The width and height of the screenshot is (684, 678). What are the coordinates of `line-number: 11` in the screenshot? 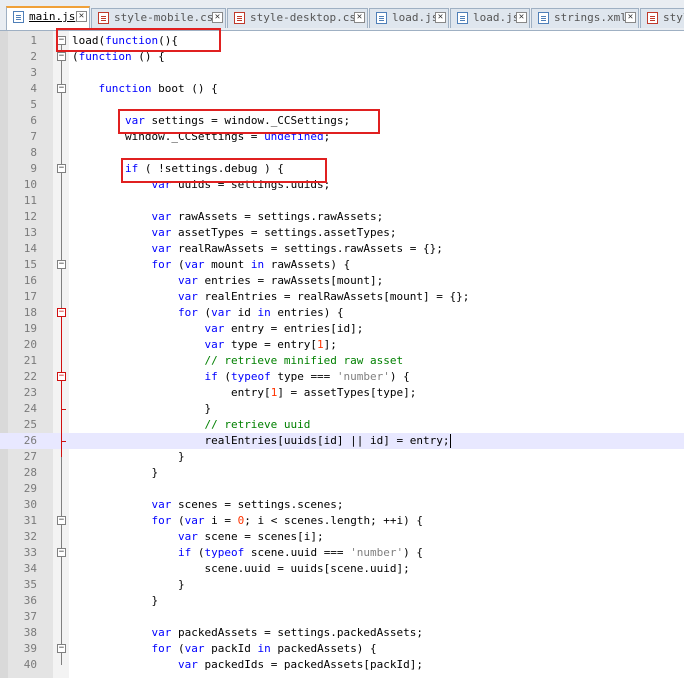 It's located at (30, 200).